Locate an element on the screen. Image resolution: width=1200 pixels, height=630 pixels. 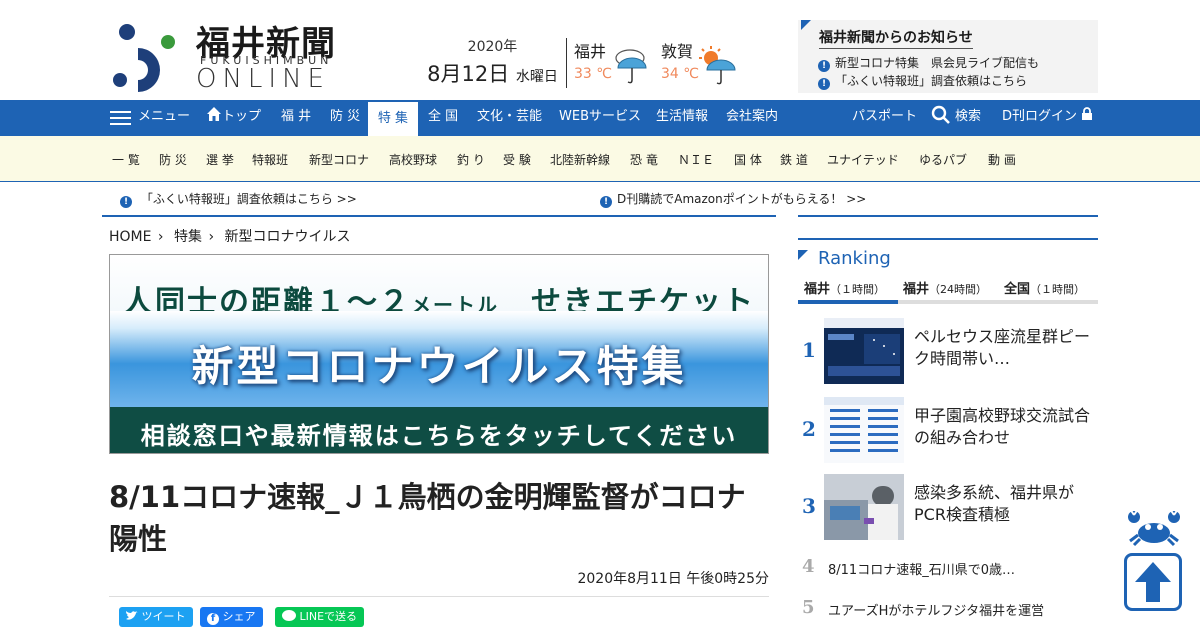
nav-item-web-service: WEBサービス is located at coordinates (600, 118).